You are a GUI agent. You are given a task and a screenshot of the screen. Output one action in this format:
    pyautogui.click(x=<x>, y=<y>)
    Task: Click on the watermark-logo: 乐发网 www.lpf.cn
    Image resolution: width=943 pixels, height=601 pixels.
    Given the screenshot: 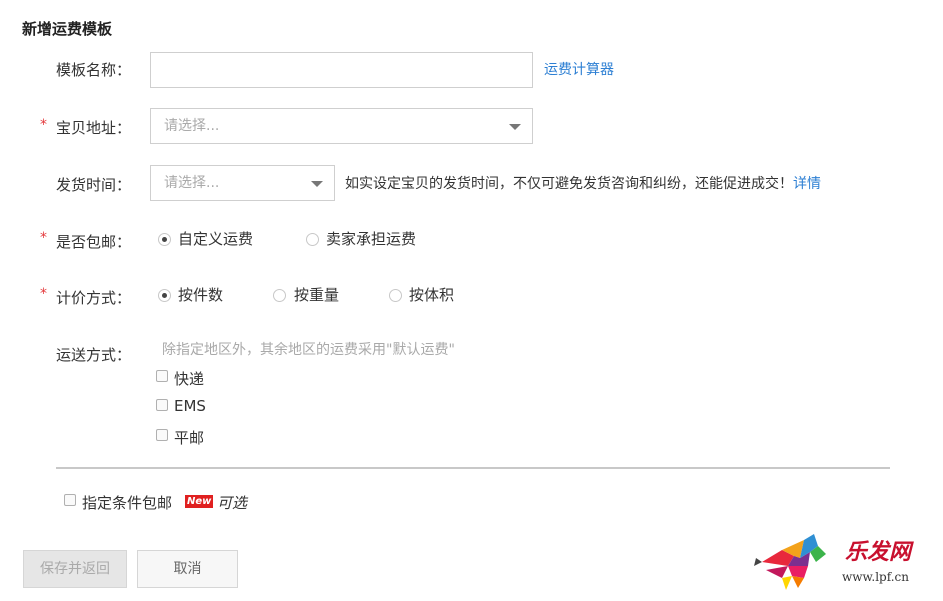 What is the action you would take?
    pyautogui.click(x=844, y=563)
    